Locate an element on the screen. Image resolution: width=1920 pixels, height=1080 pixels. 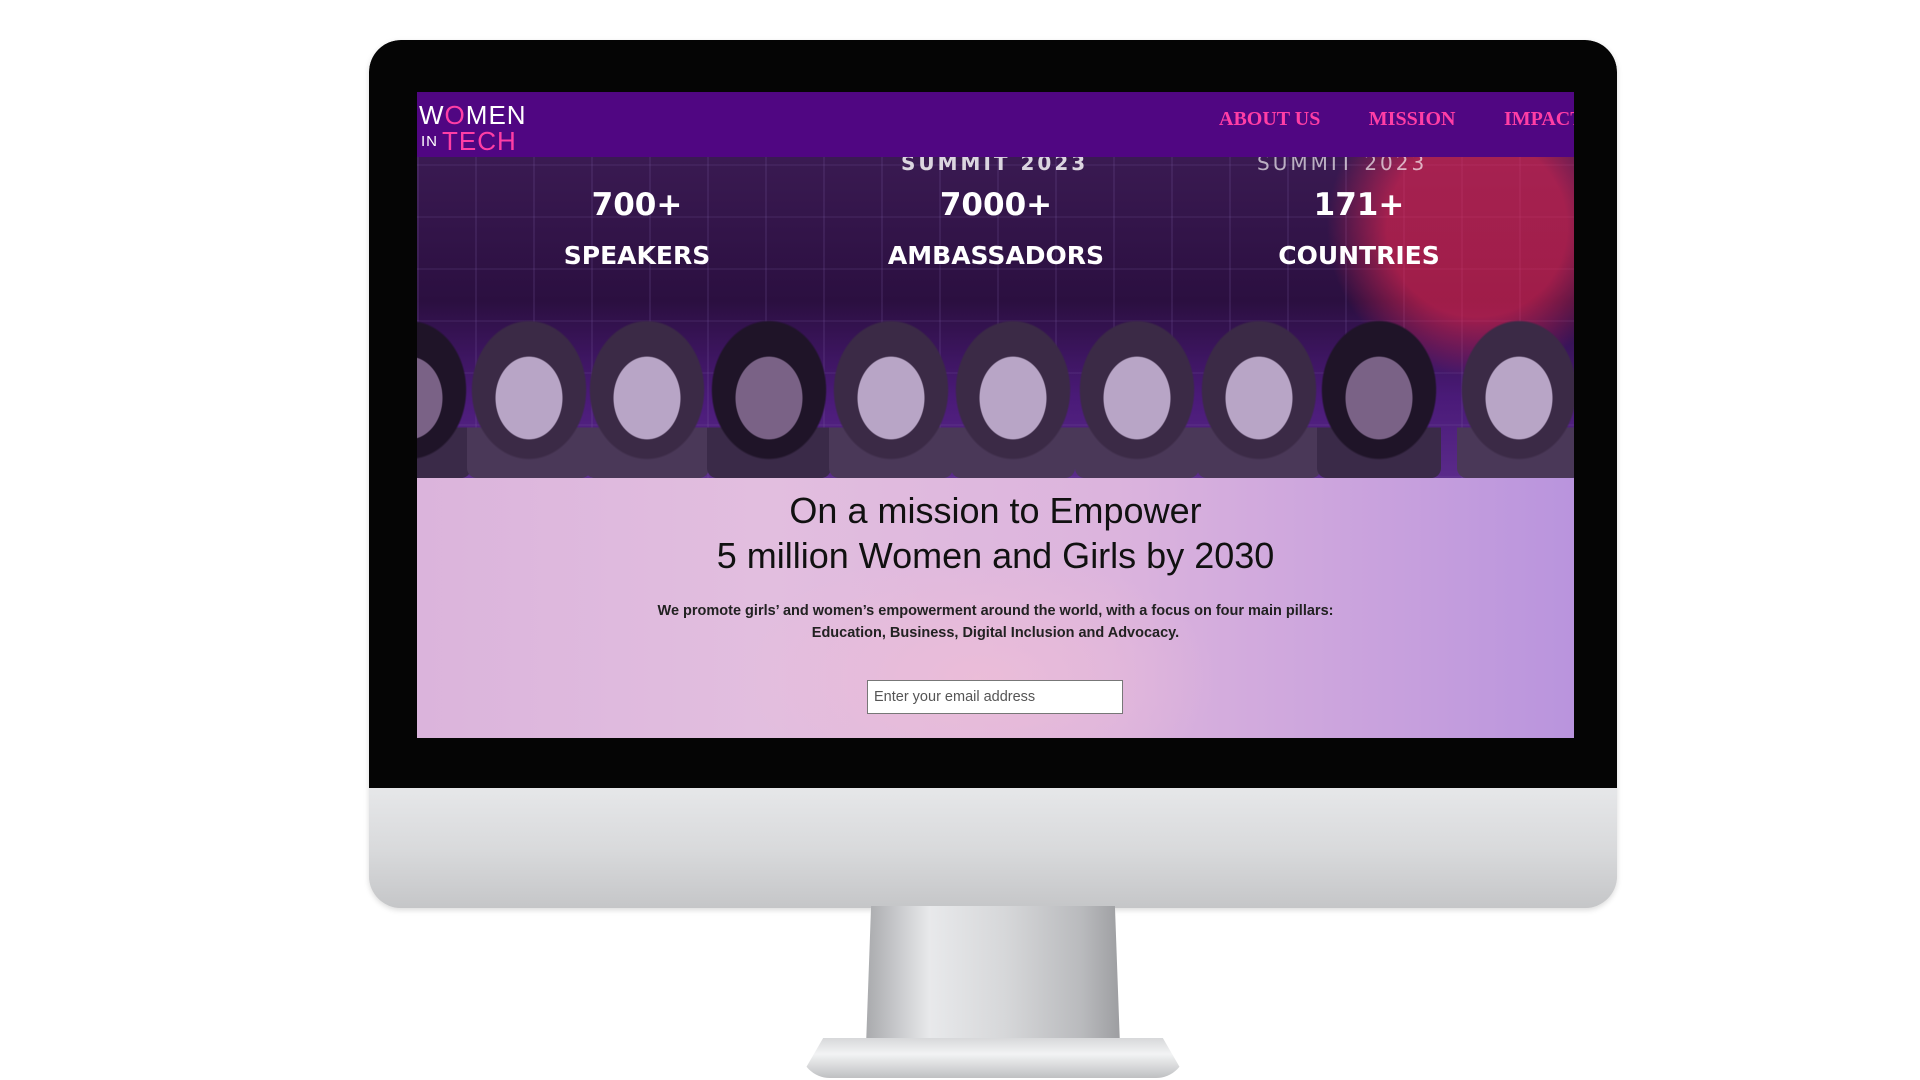
nav-link-impact: IMPACT is located at coordinates (1539, 119).